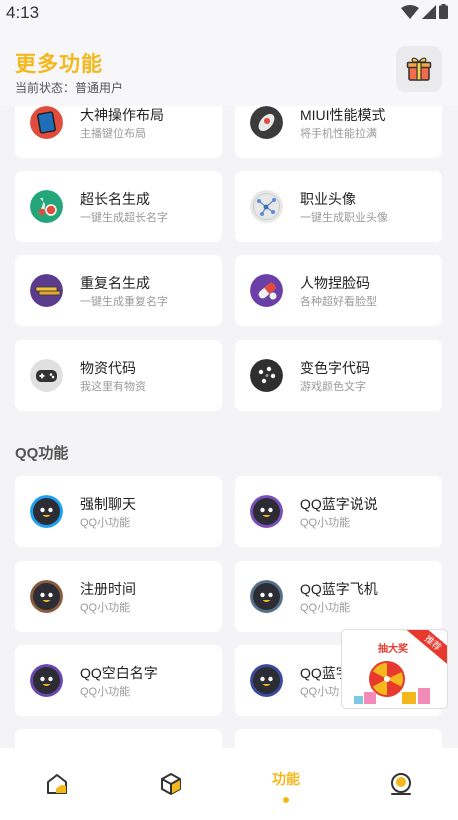 The width and height of the screenshot is (458, 820). What do you see at coordinates (429, 11) in the screenshot?
I see `signal-icon` at bounding box center [429, 11].